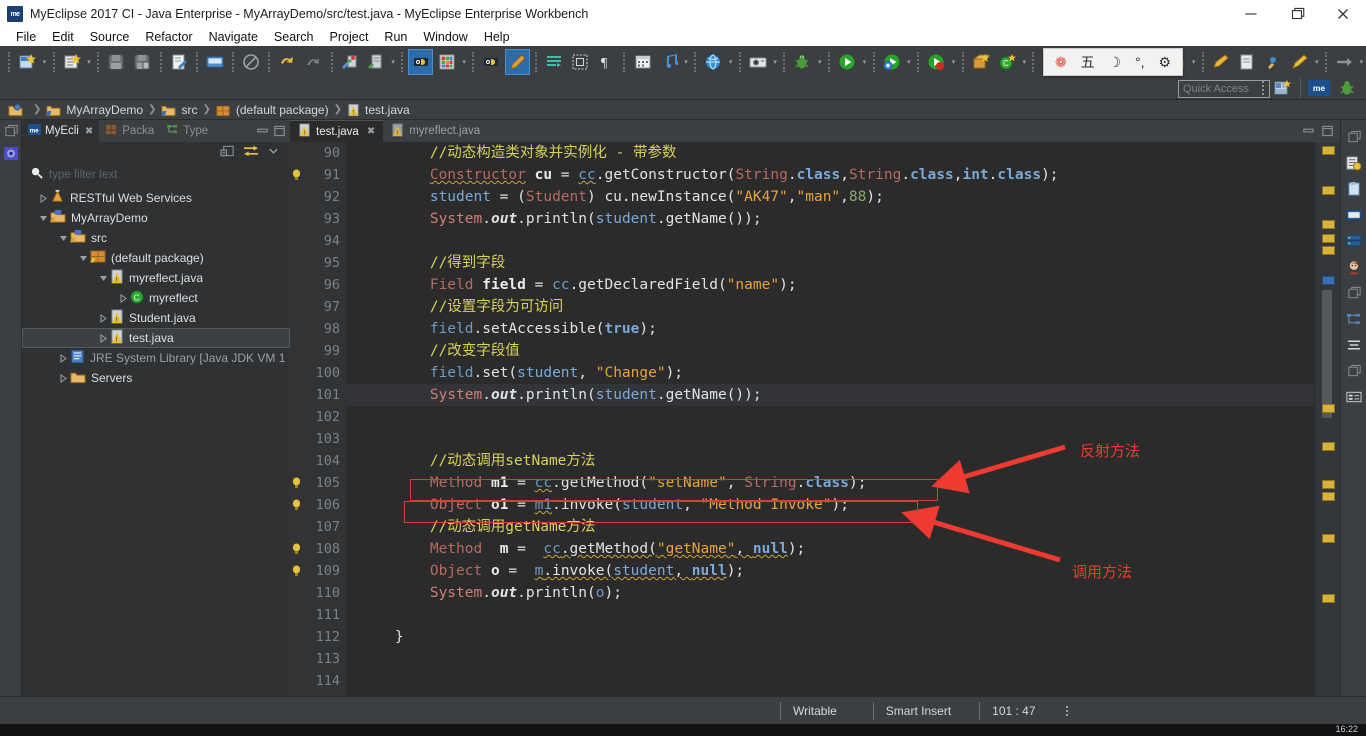 The width and height of the screenshot is (1366, 736). I want to click on highlight-dropdown-icon: ▾, so click(1317, 62).